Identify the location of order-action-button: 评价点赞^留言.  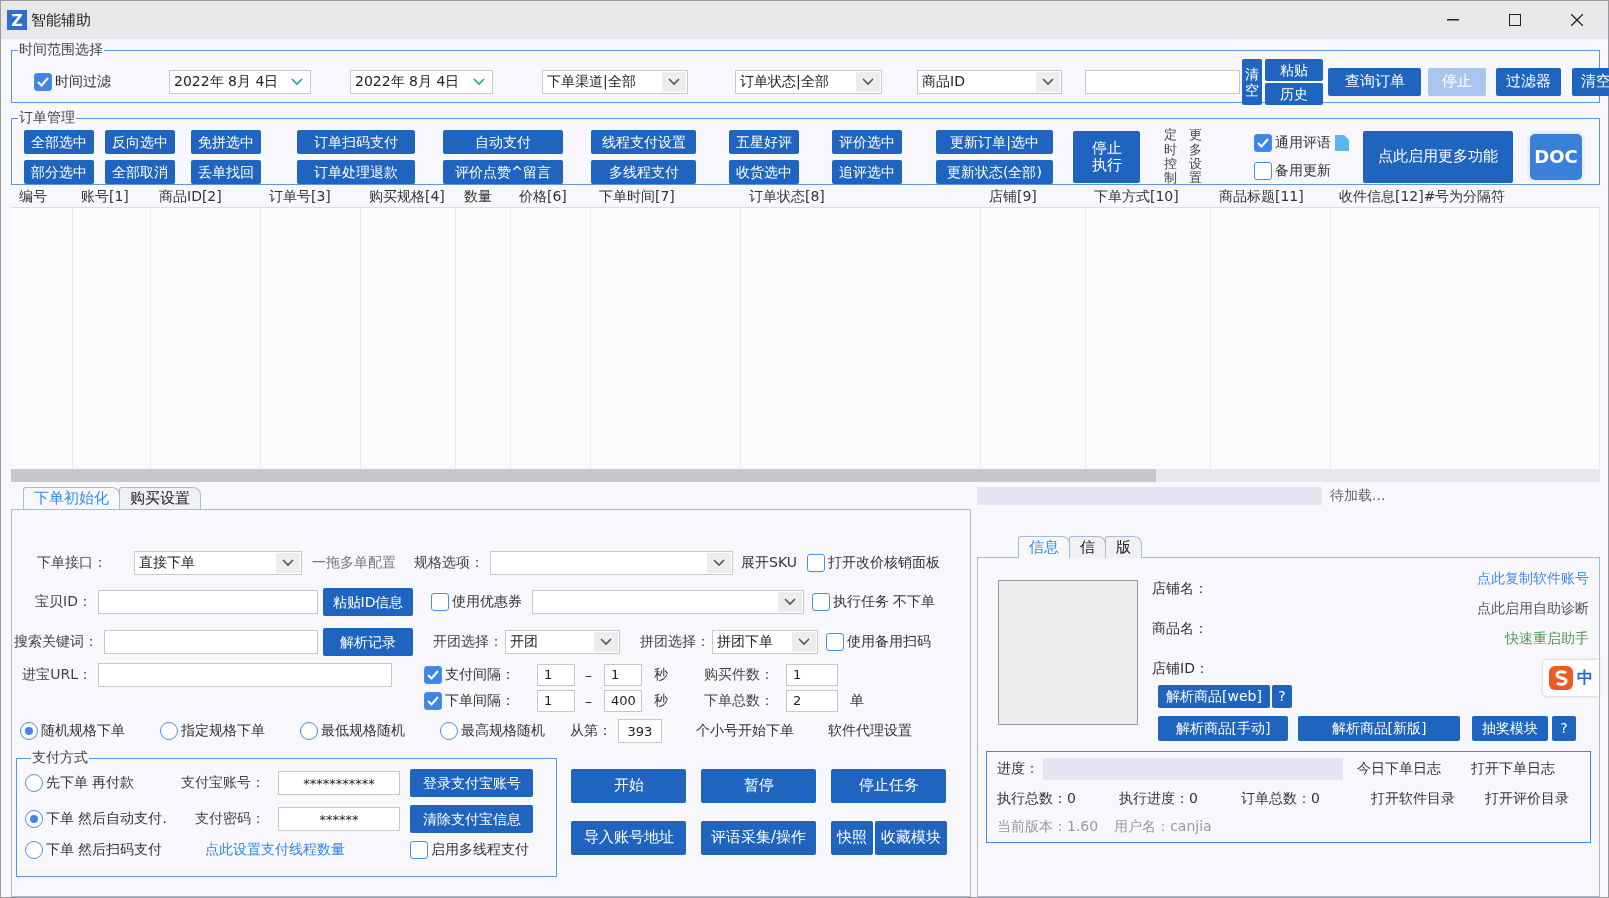
(503, 172).